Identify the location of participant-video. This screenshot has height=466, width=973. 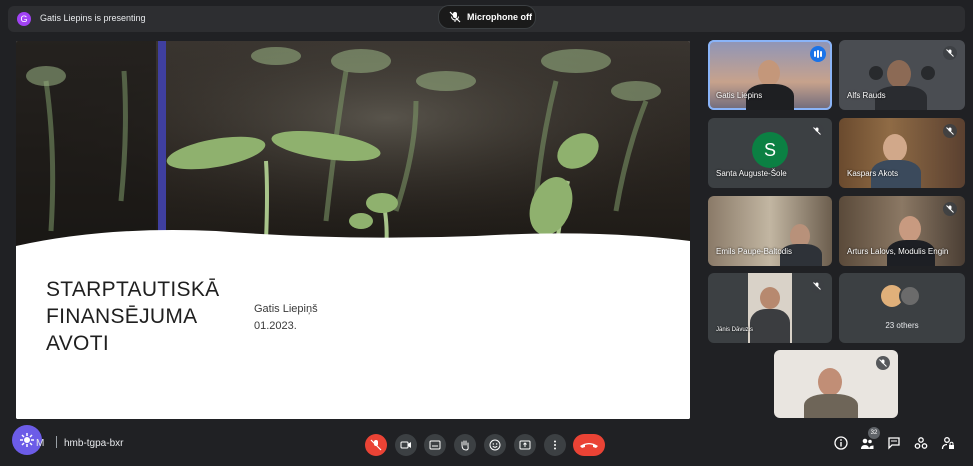
(770, 308).